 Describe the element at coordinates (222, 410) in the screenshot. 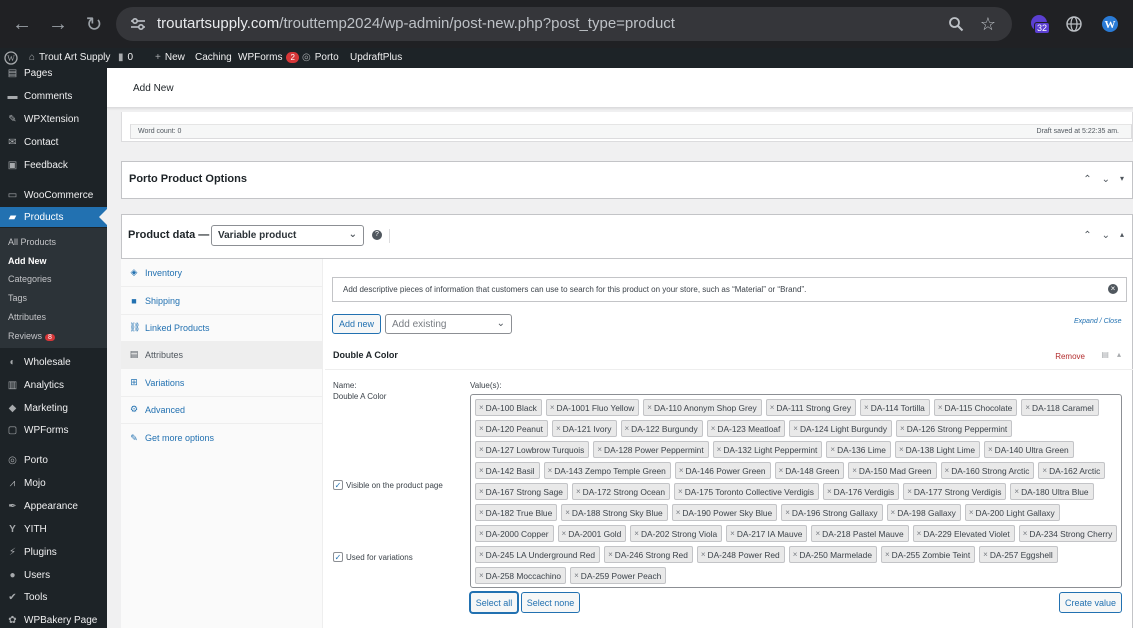

I see `tab-advanced: ⚙ Advanced` at that location.